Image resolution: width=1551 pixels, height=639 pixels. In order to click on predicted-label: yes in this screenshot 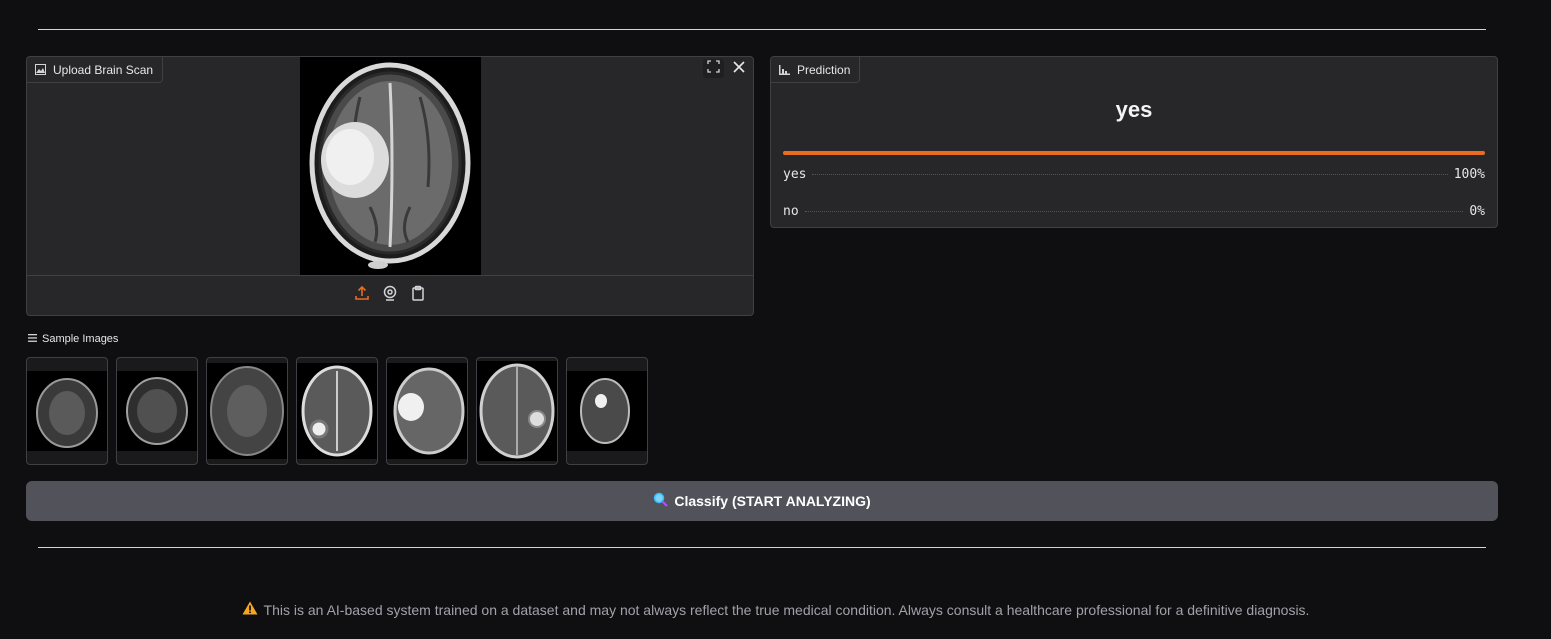, I will do `click(1134, 109)`.